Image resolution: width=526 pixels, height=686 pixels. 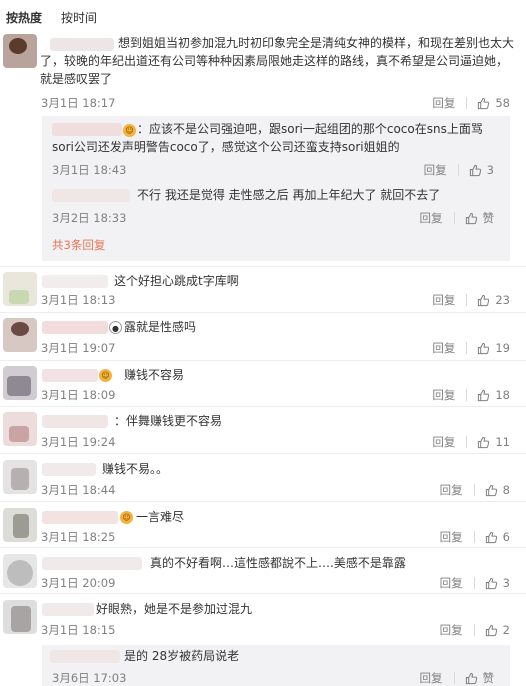 What do you see at coordinates (154, 375) in the screenshot?
I see `comment-text: 赚钱不容易` at bounding box center [154, 375].